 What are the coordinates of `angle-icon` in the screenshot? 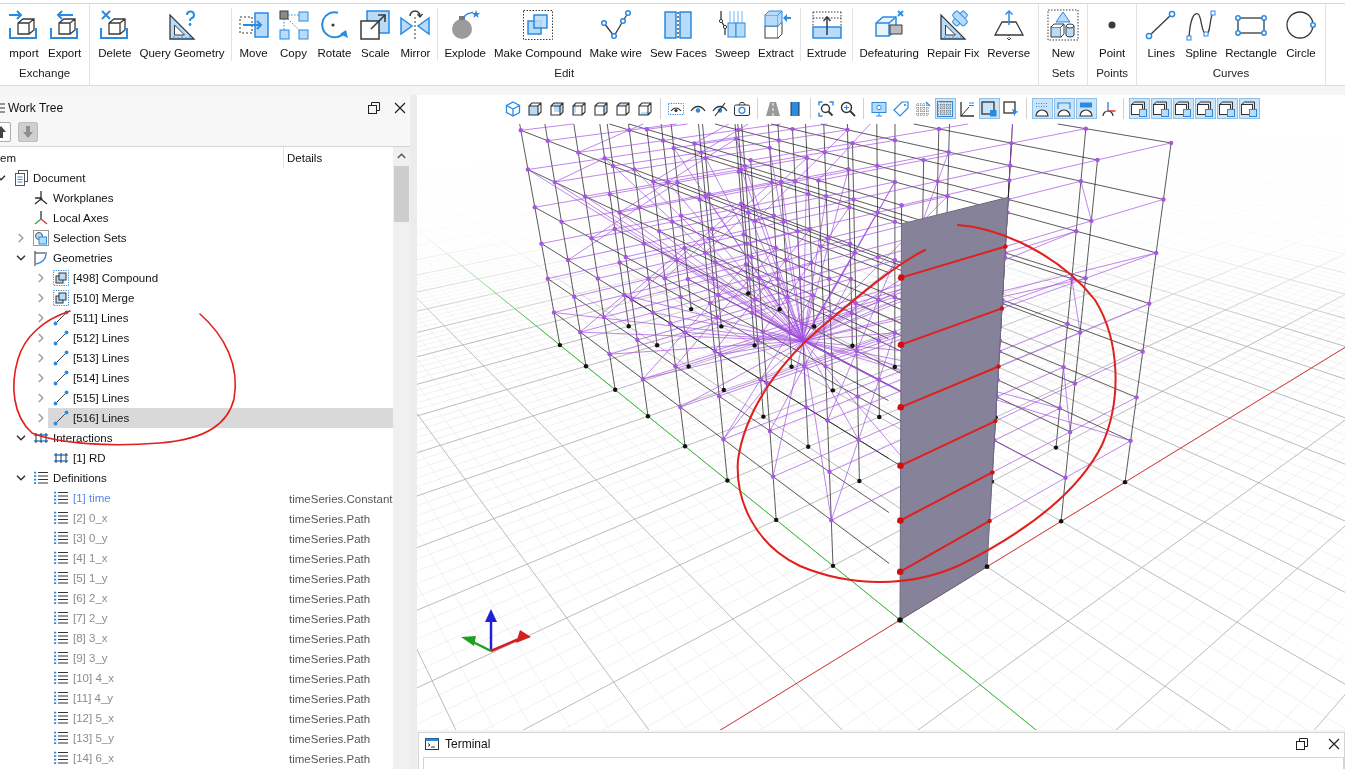 It's located at (967, 108).